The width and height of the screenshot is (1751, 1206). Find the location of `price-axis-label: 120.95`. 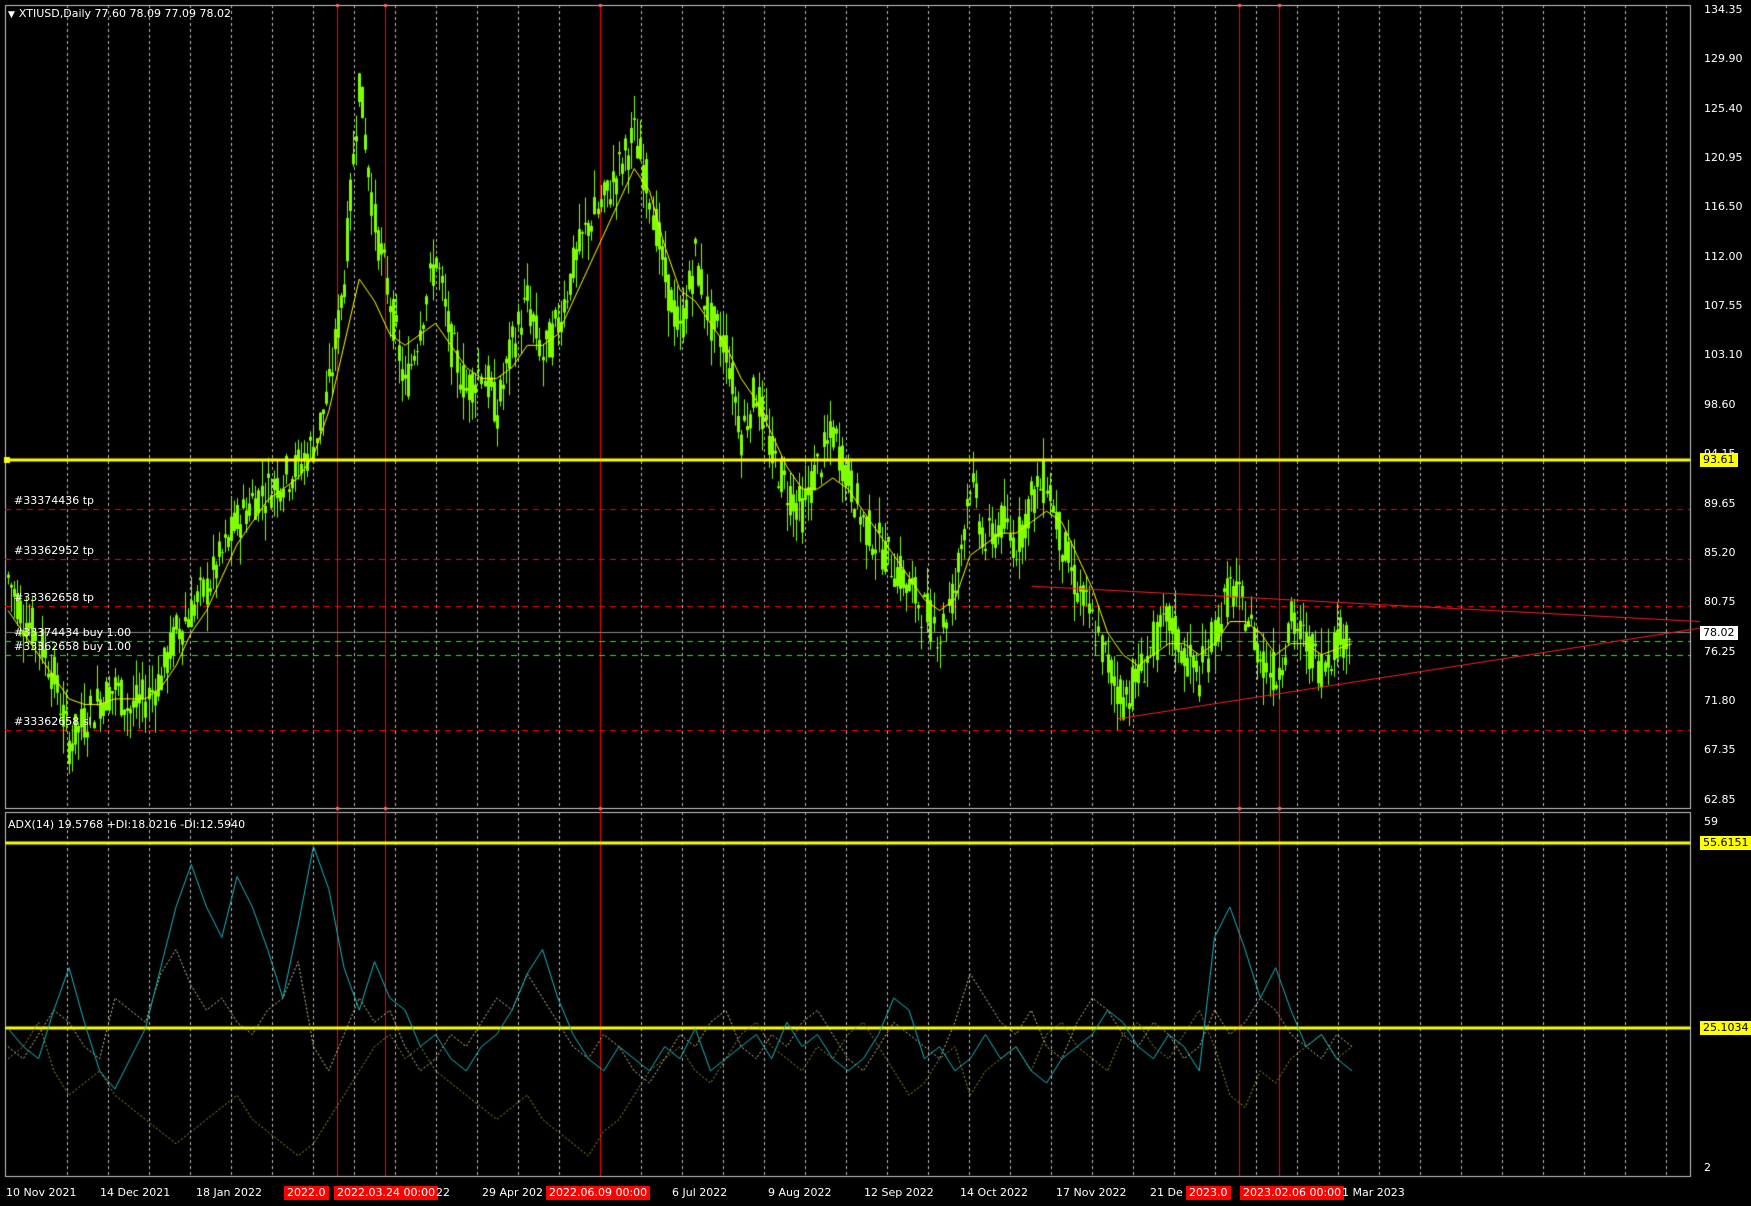

price-axis-label: 120.95 is located at coordinates (1723, 157).